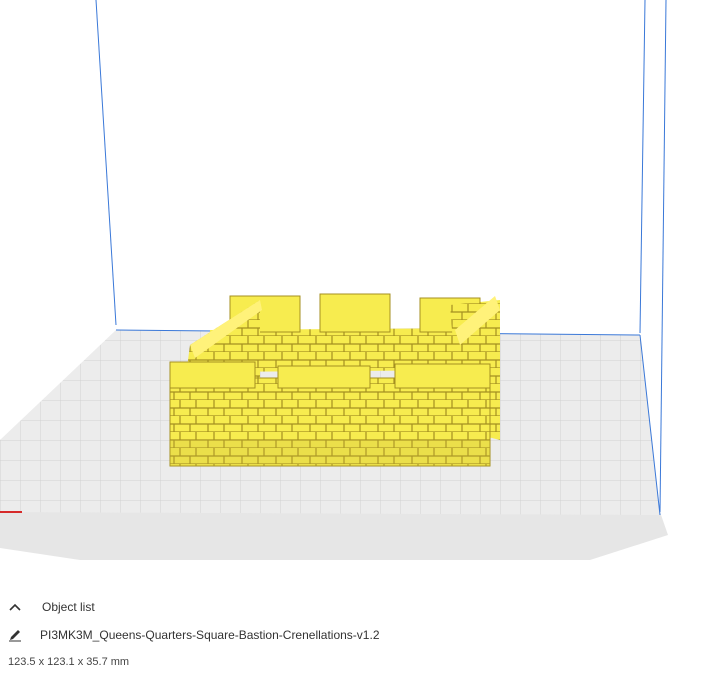 This screenshot has width=724, height=673. I want to click on build-plate-underside, so click(334, 536).